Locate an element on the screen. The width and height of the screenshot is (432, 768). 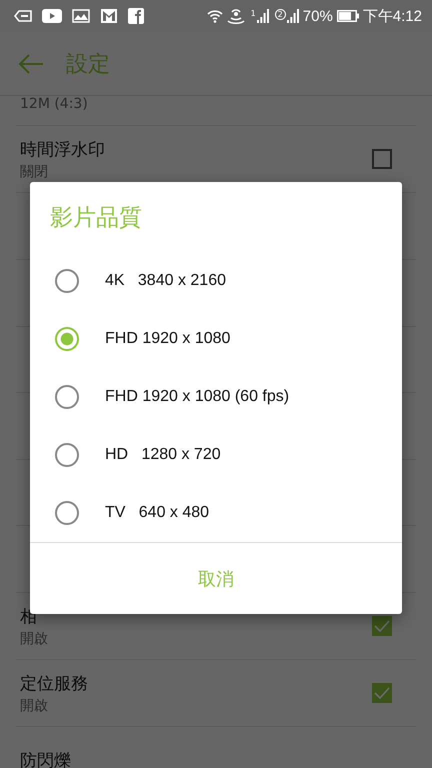
clock: 下午4:12 is located at coordinates (392, 16).